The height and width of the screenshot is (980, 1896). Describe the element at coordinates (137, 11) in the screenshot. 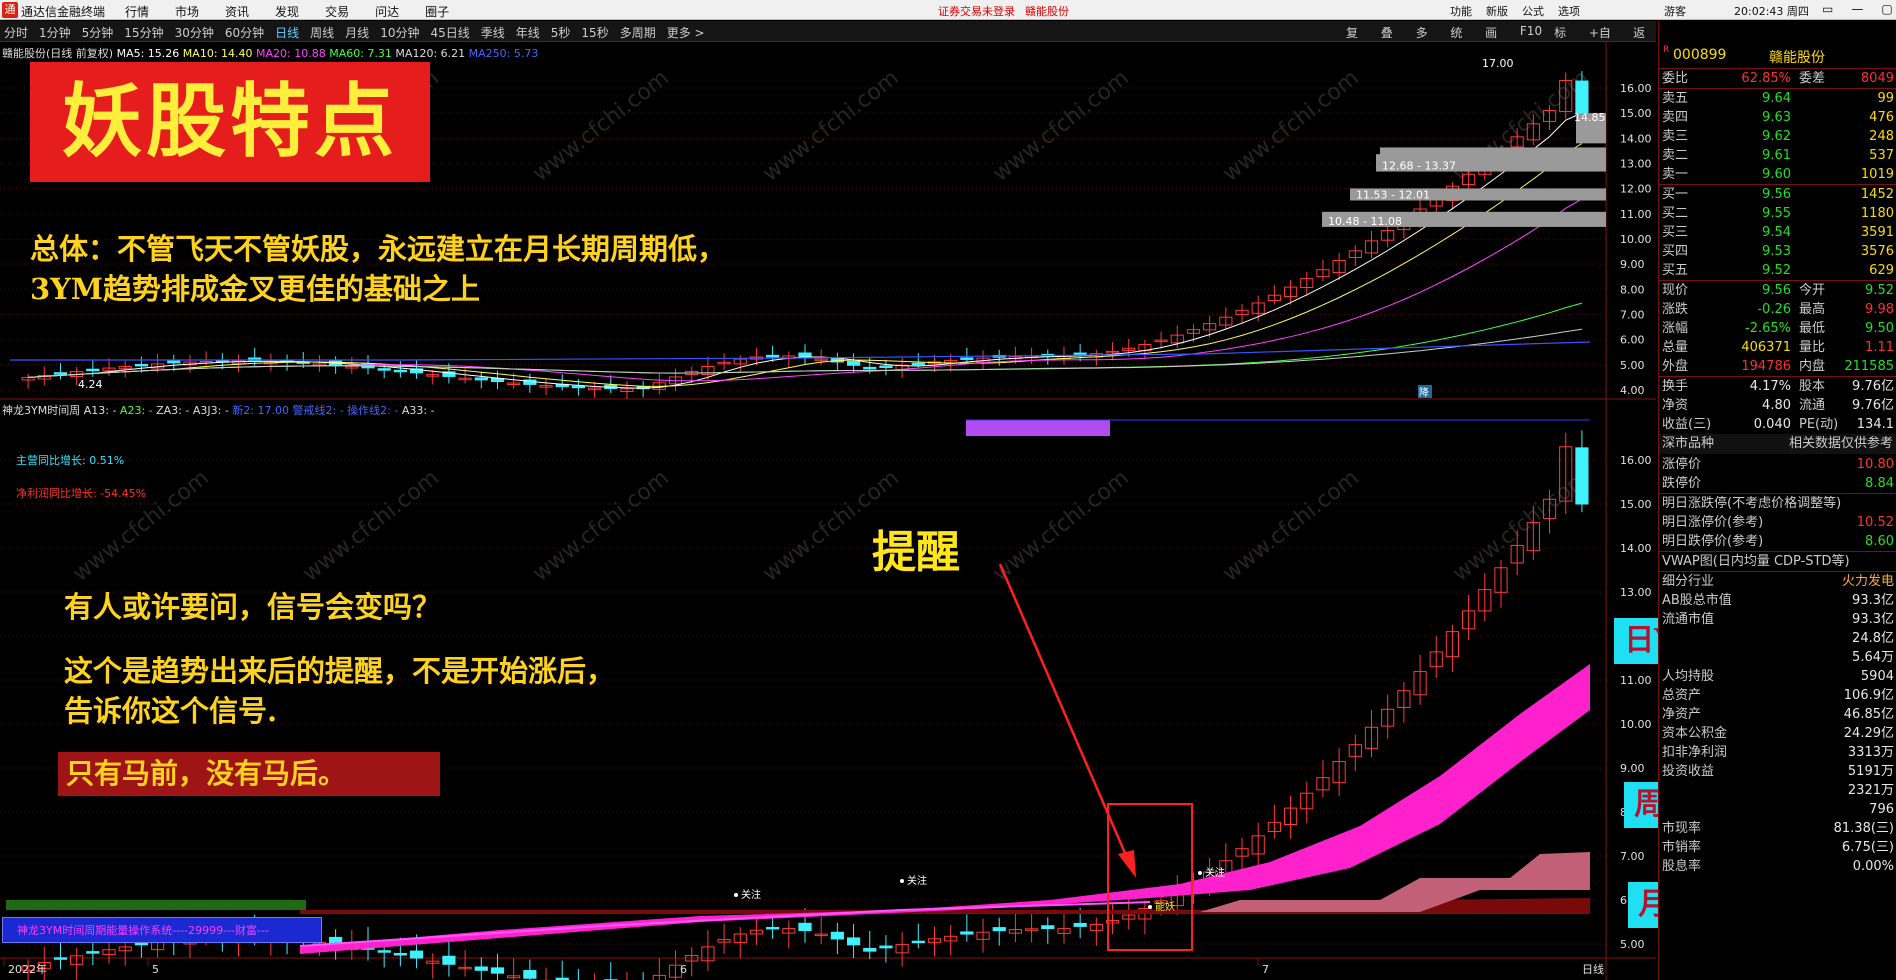

I see `menu-item-hangqing: 行情` at that location.